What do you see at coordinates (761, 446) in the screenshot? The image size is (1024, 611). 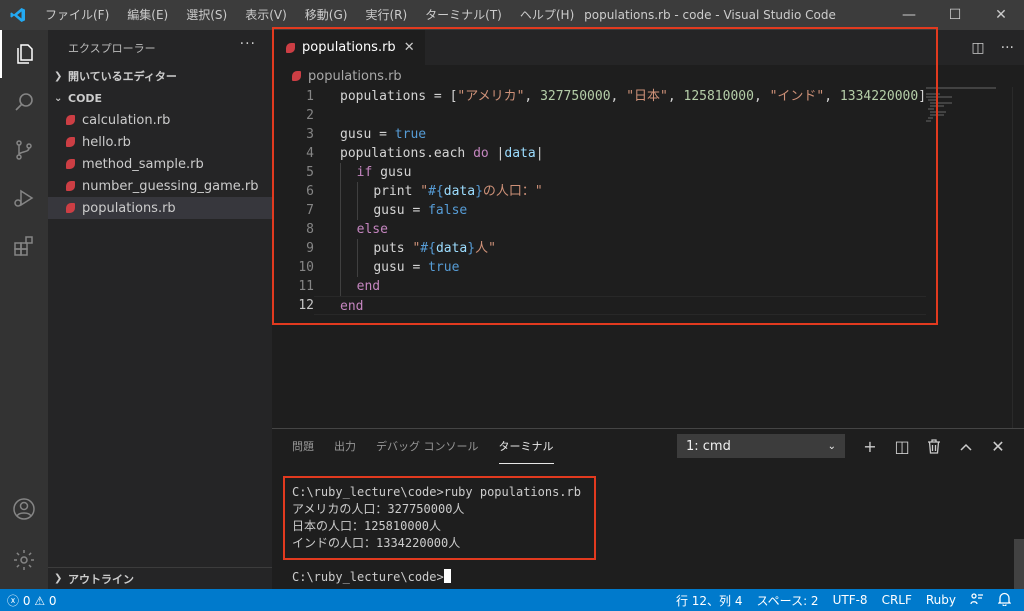 I see `terminal-select: 1: cmd ⌄` at bounding box center [761, 446].